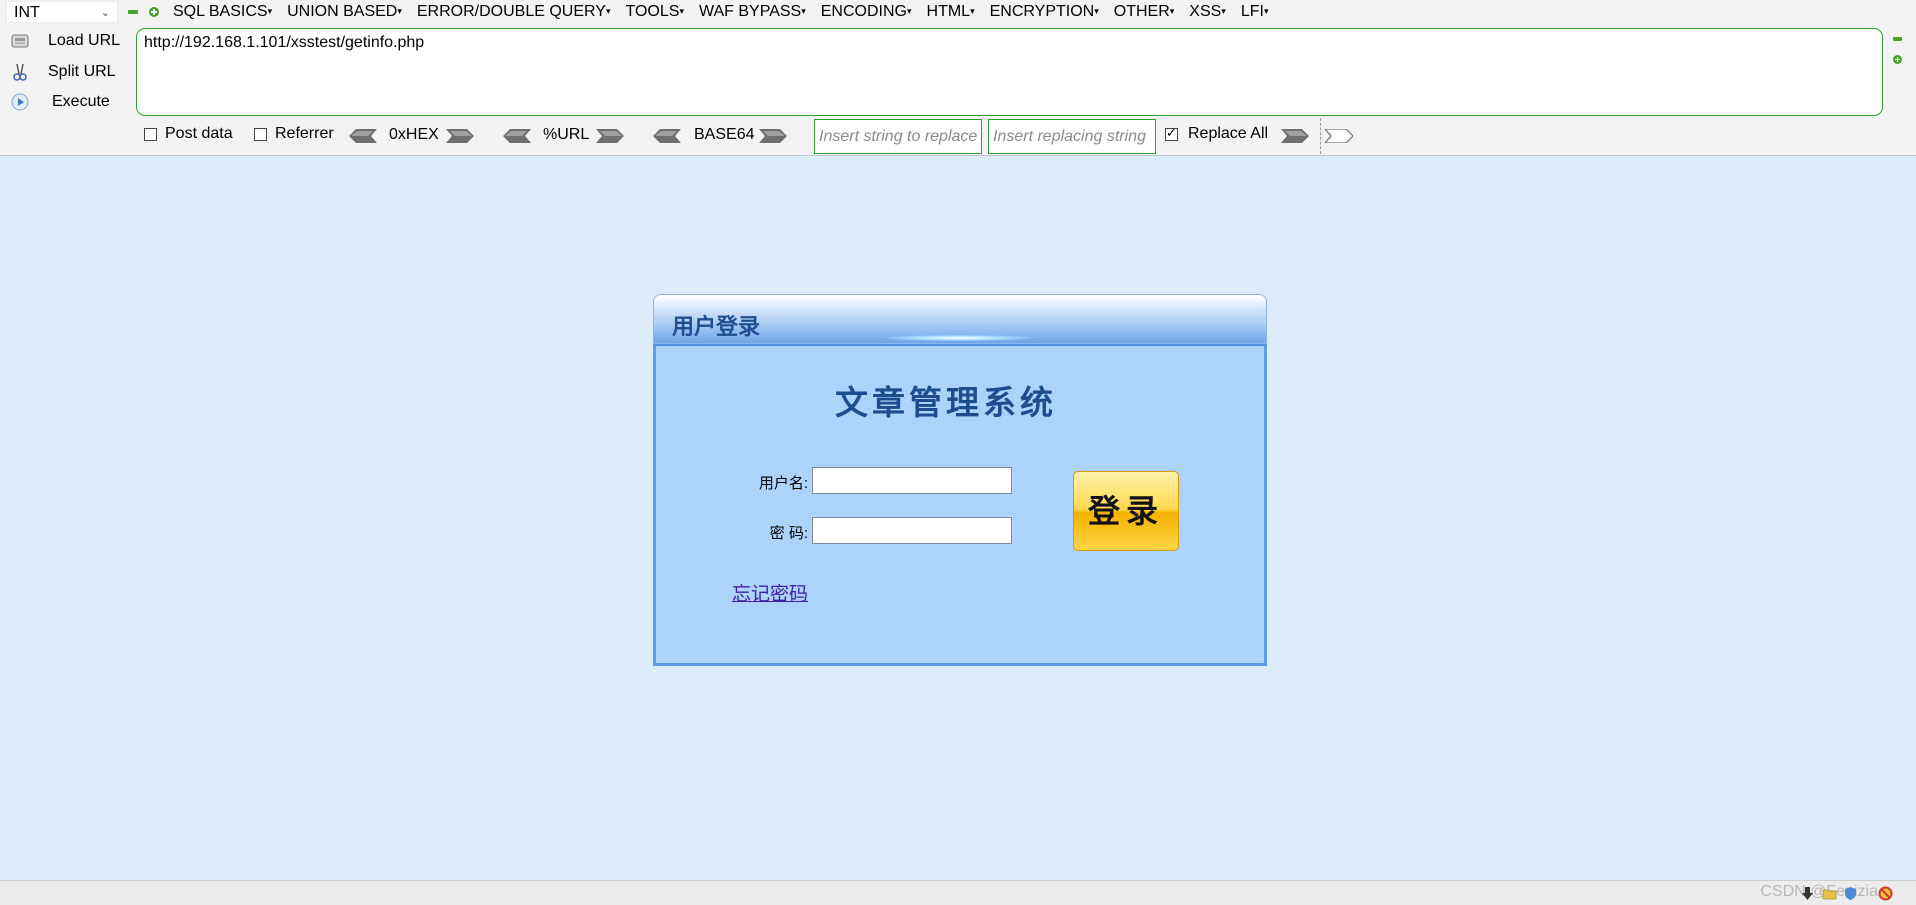  Describe the element at coordinates (199, 133) in the screenshot. I see `post-data-label: Post data` at that location.